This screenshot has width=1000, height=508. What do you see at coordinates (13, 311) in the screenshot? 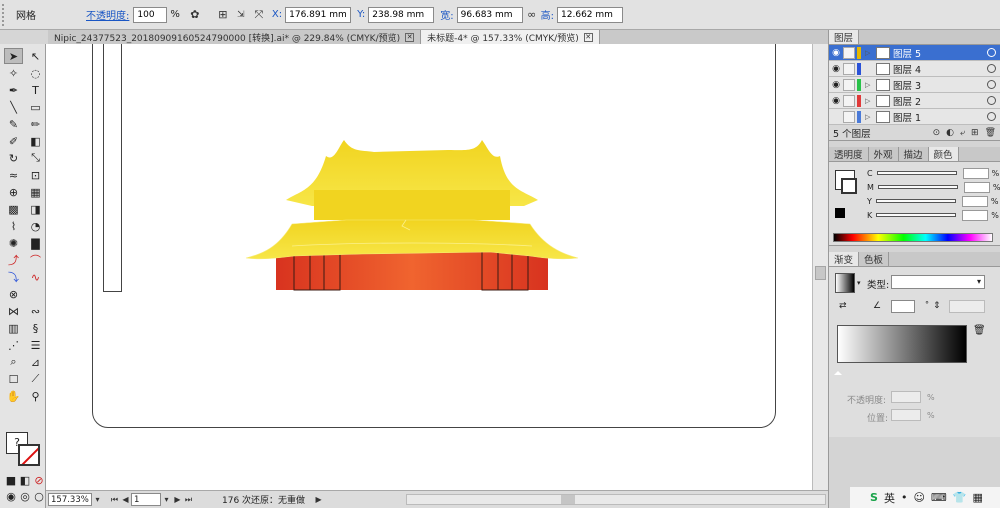
I see `bowtie-icon: ⋈` at bounding box center [13, 311].